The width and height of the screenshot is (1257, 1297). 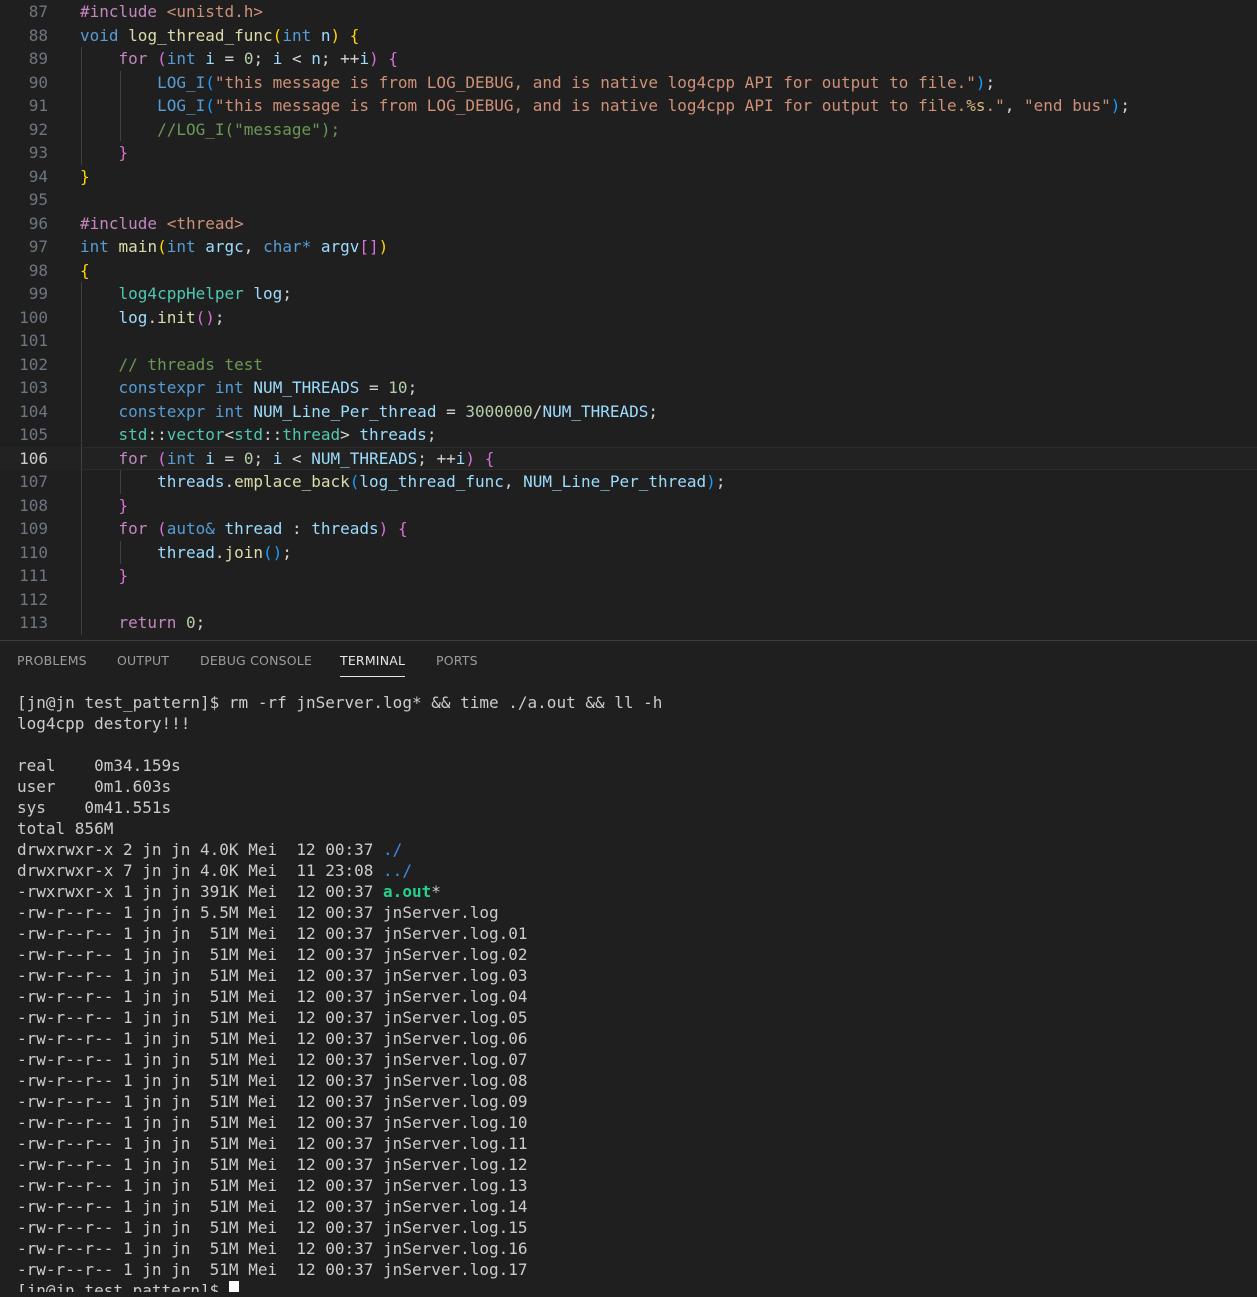 I want to click on line-number: 107, so click(x=33, y=481).